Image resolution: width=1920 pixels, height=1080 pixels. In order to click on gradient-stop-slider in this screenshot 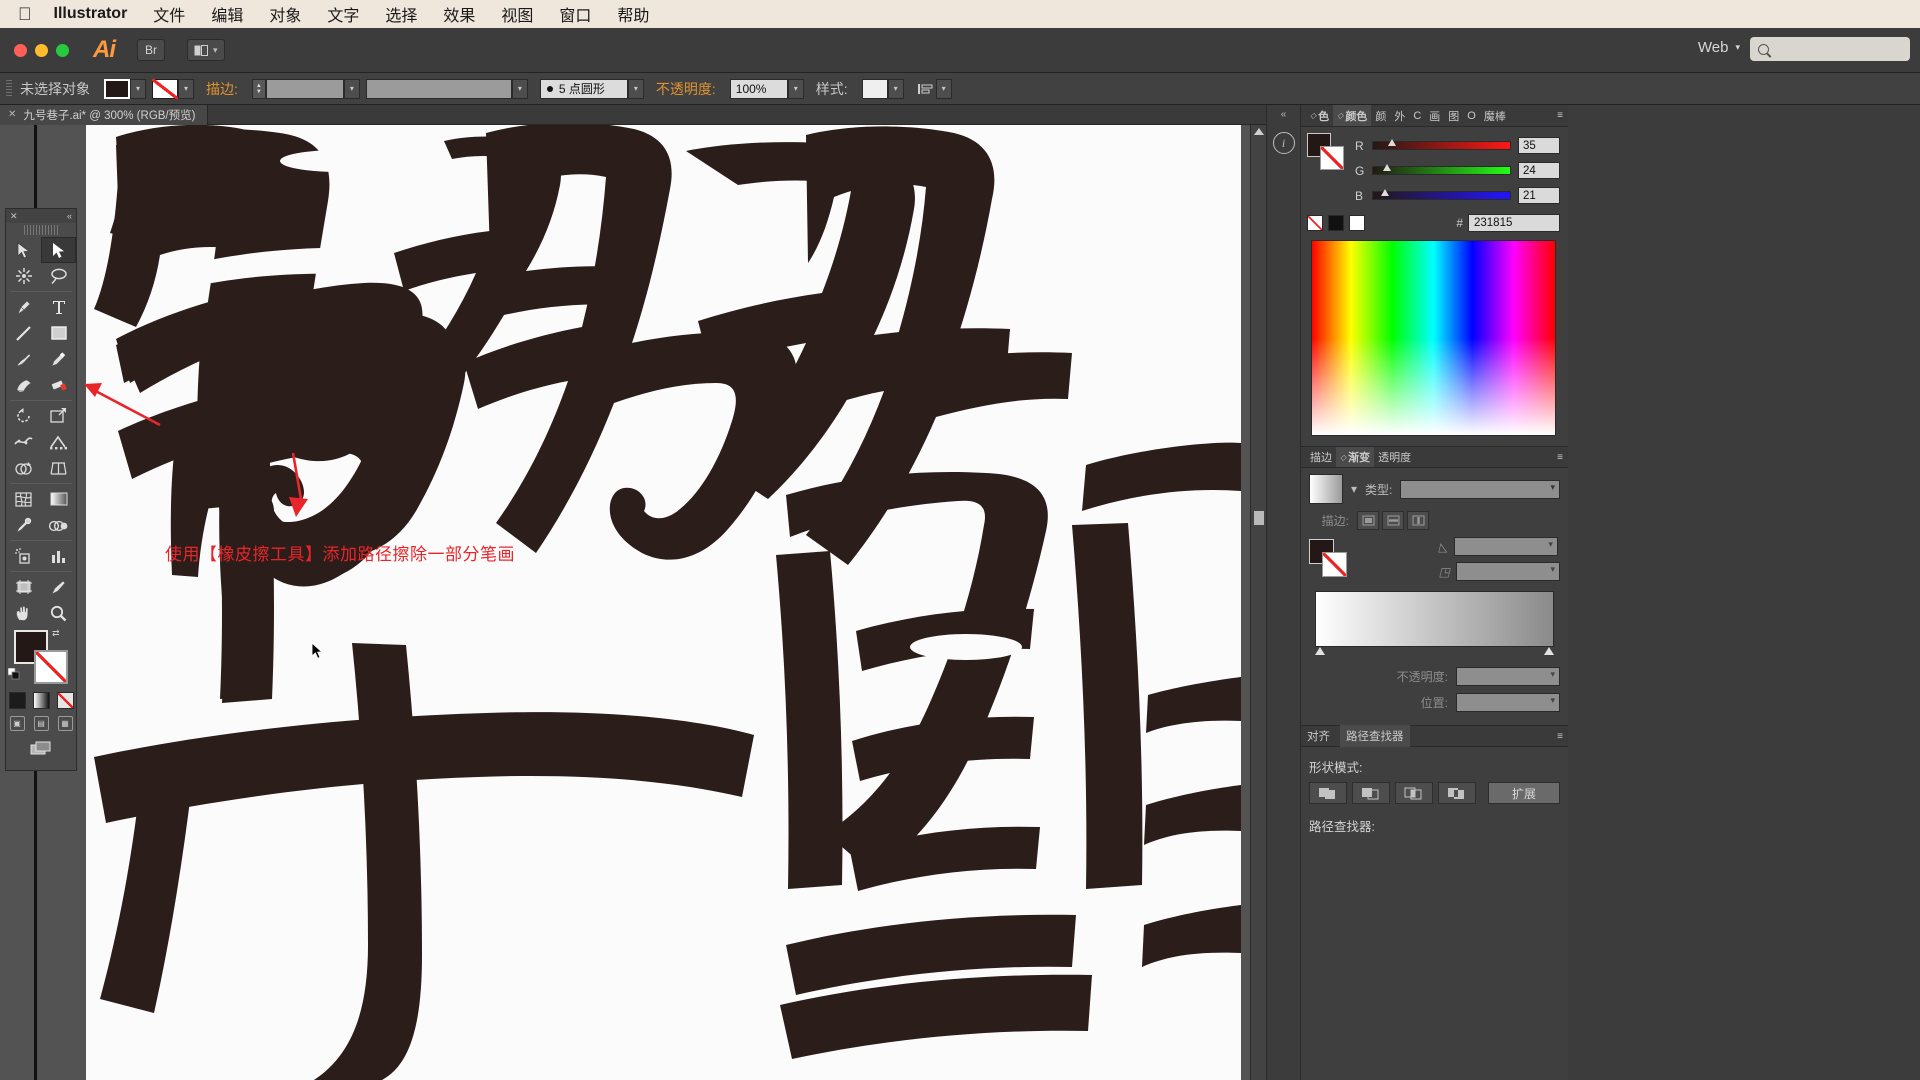, I will do `click(1434, 654)`.